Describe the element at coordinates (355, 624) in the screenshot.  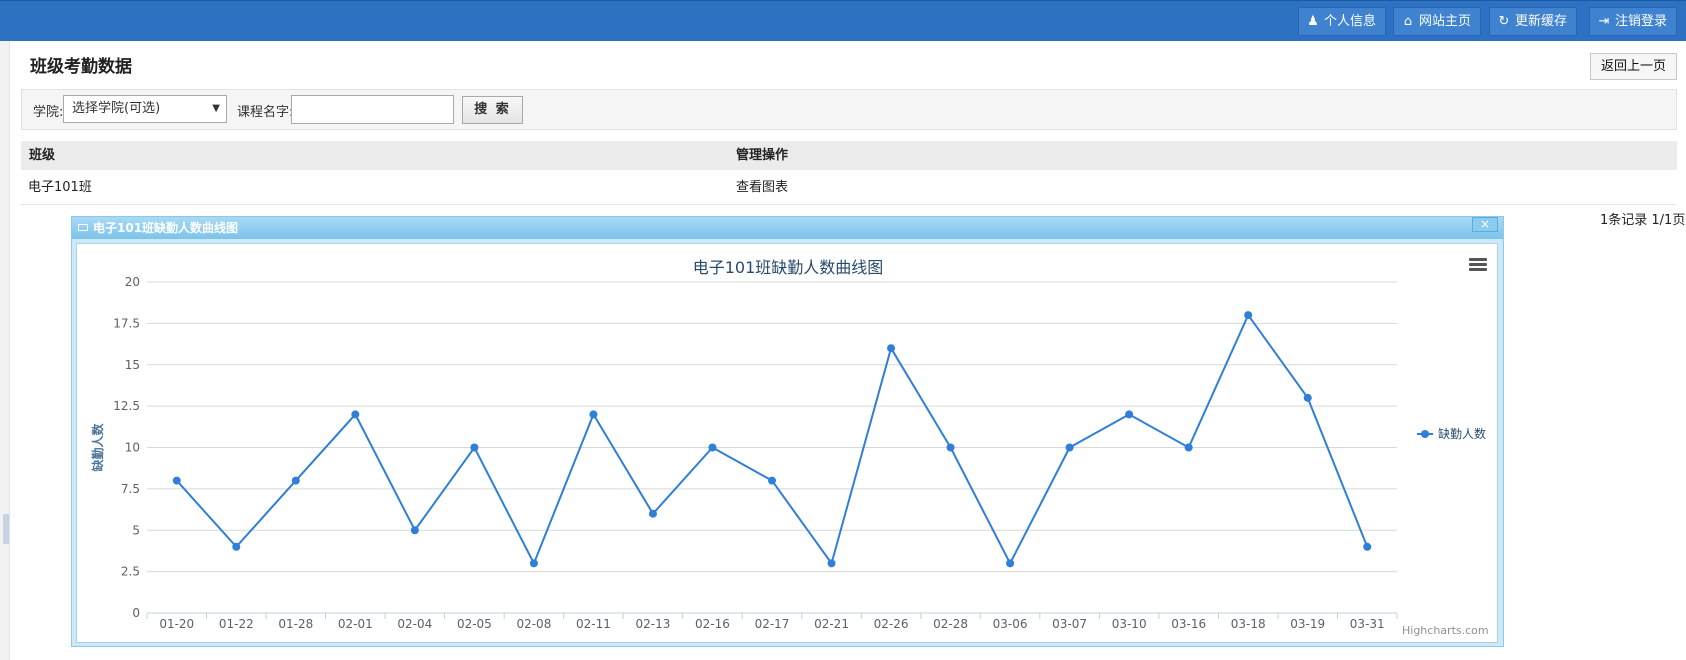
I see `x-tick-label: 02-01` at that location.